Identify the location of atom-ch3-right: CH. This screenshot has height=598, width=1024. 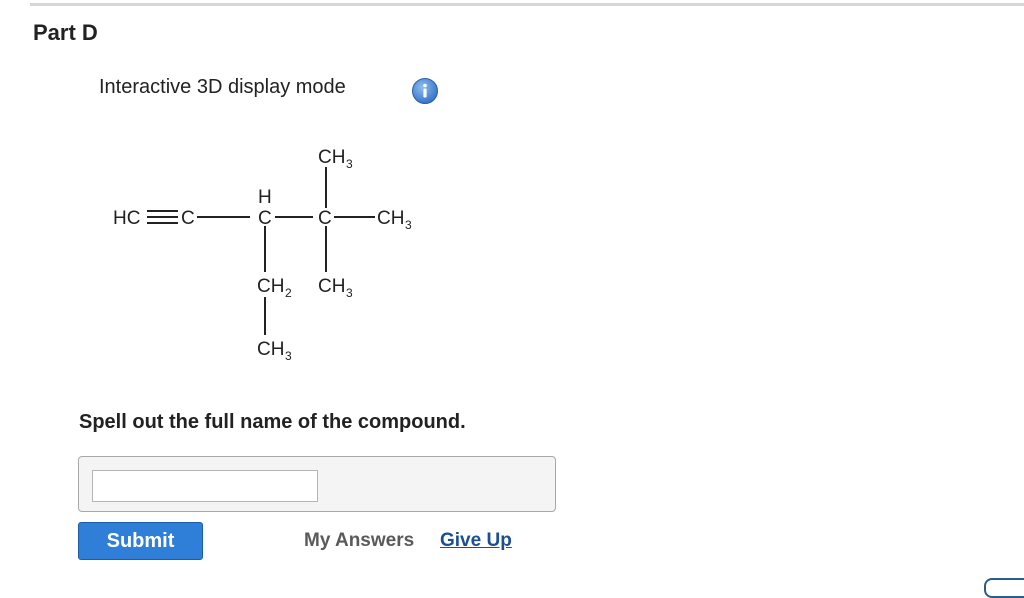
(390, 218).